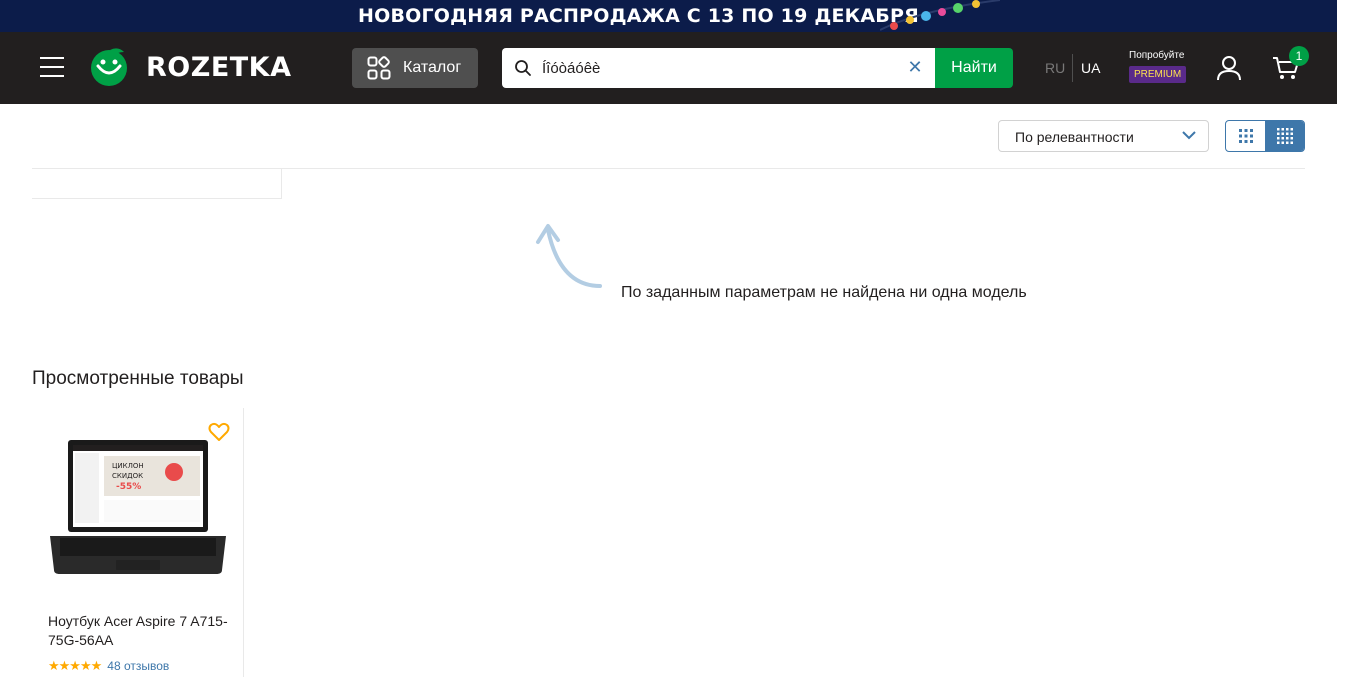 The width and height of the screenshot is (1354, 677). I want to click on filters-sidebar, so click(157, 184).